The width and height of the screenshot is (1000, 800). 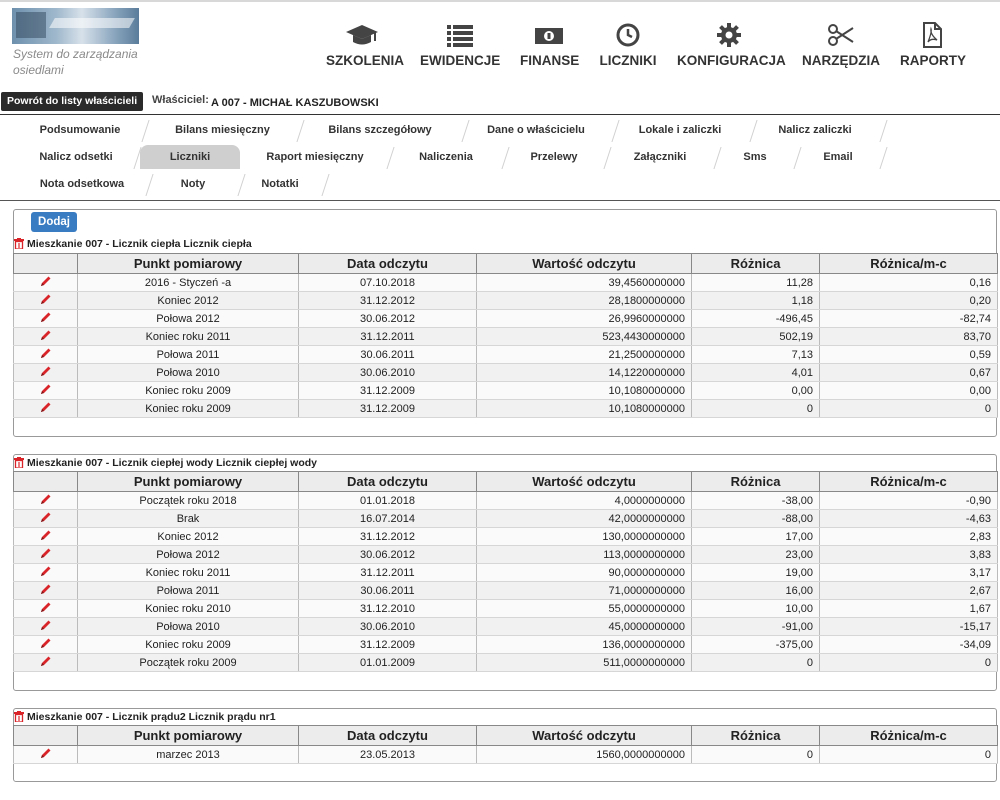 I want to click on tab-nalicz-odsetki: Nalicz odsetki, so click(x=76, y=157).